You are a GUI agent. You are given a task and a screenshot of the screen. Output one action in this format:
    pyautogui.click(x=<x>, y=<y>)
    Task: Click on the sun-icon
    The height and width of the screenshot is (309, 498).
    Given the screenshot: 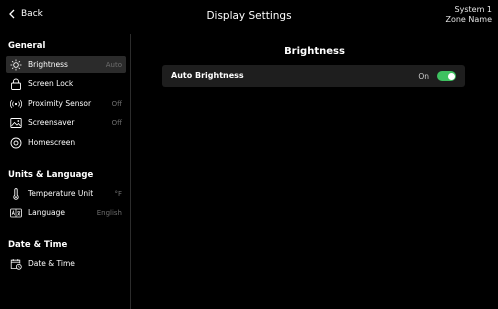 What is the action you would take?
    pyautogui.click(x=16, y=65)
    